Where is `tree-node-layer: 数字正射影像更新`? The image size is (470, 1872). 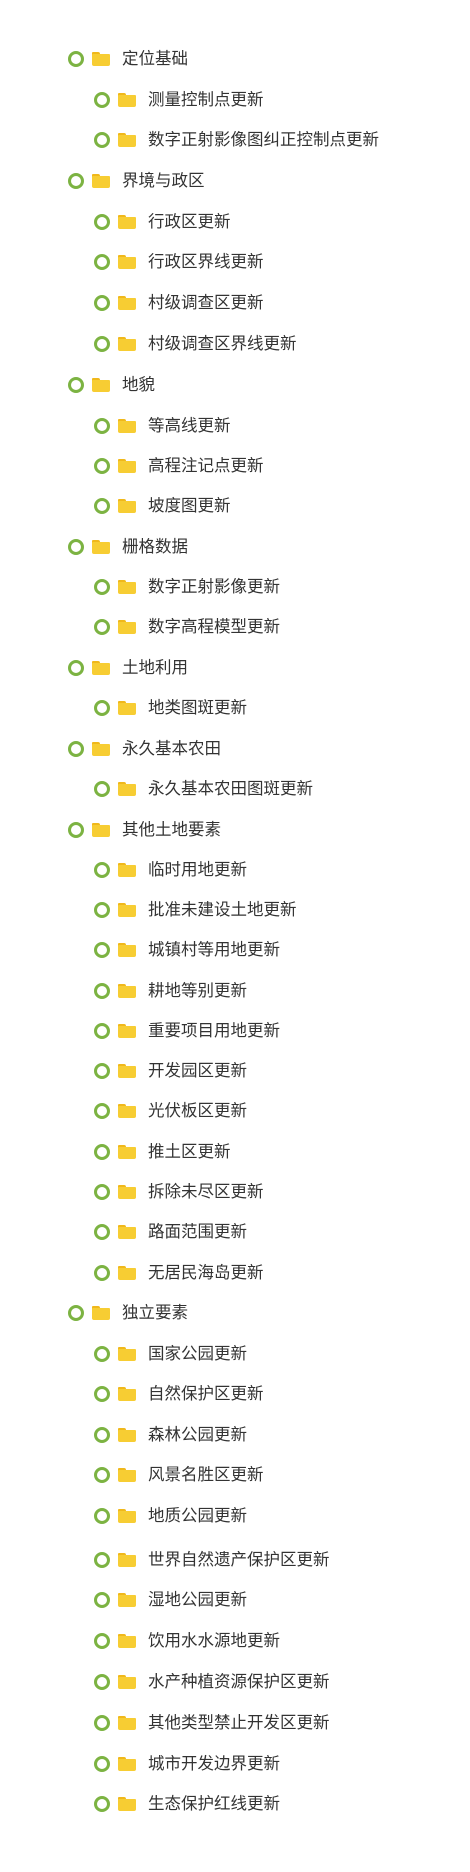
tree-node-layer: 数字正射影像更新 is located at coordinates (140, 587).